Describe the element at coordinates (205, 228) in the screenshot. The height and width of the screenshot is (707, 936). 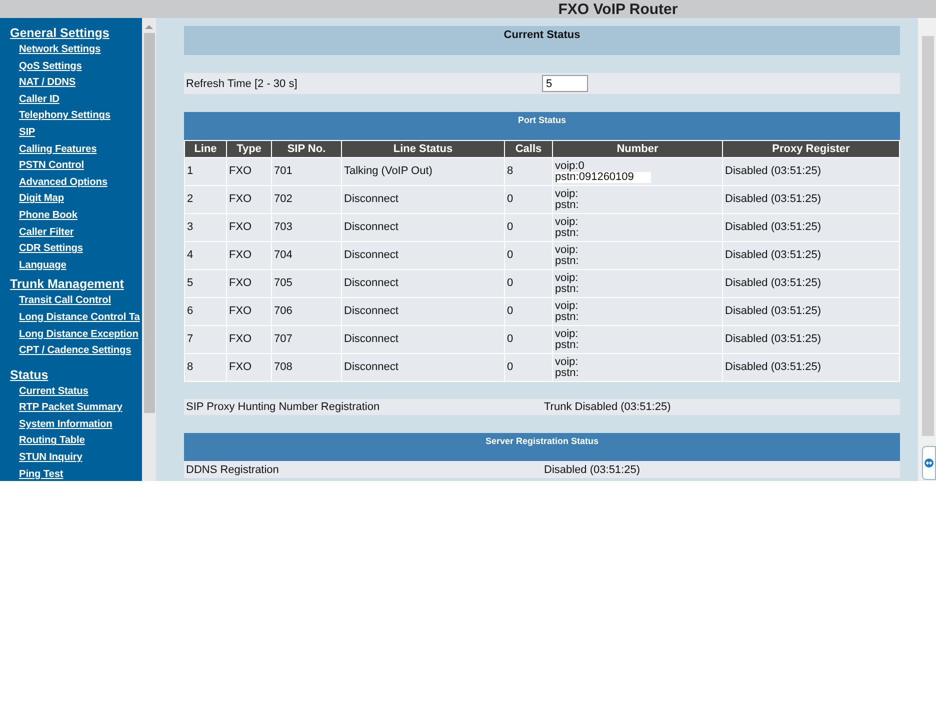
I see `table-cell: 3` at that location.